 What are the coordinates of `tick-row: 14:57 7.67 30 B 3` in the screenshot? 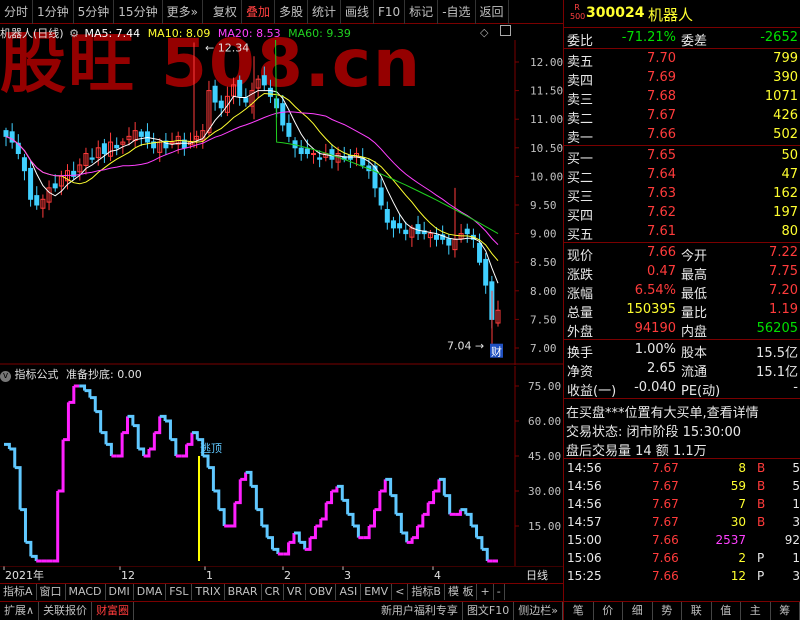 It's located at (682, 523).